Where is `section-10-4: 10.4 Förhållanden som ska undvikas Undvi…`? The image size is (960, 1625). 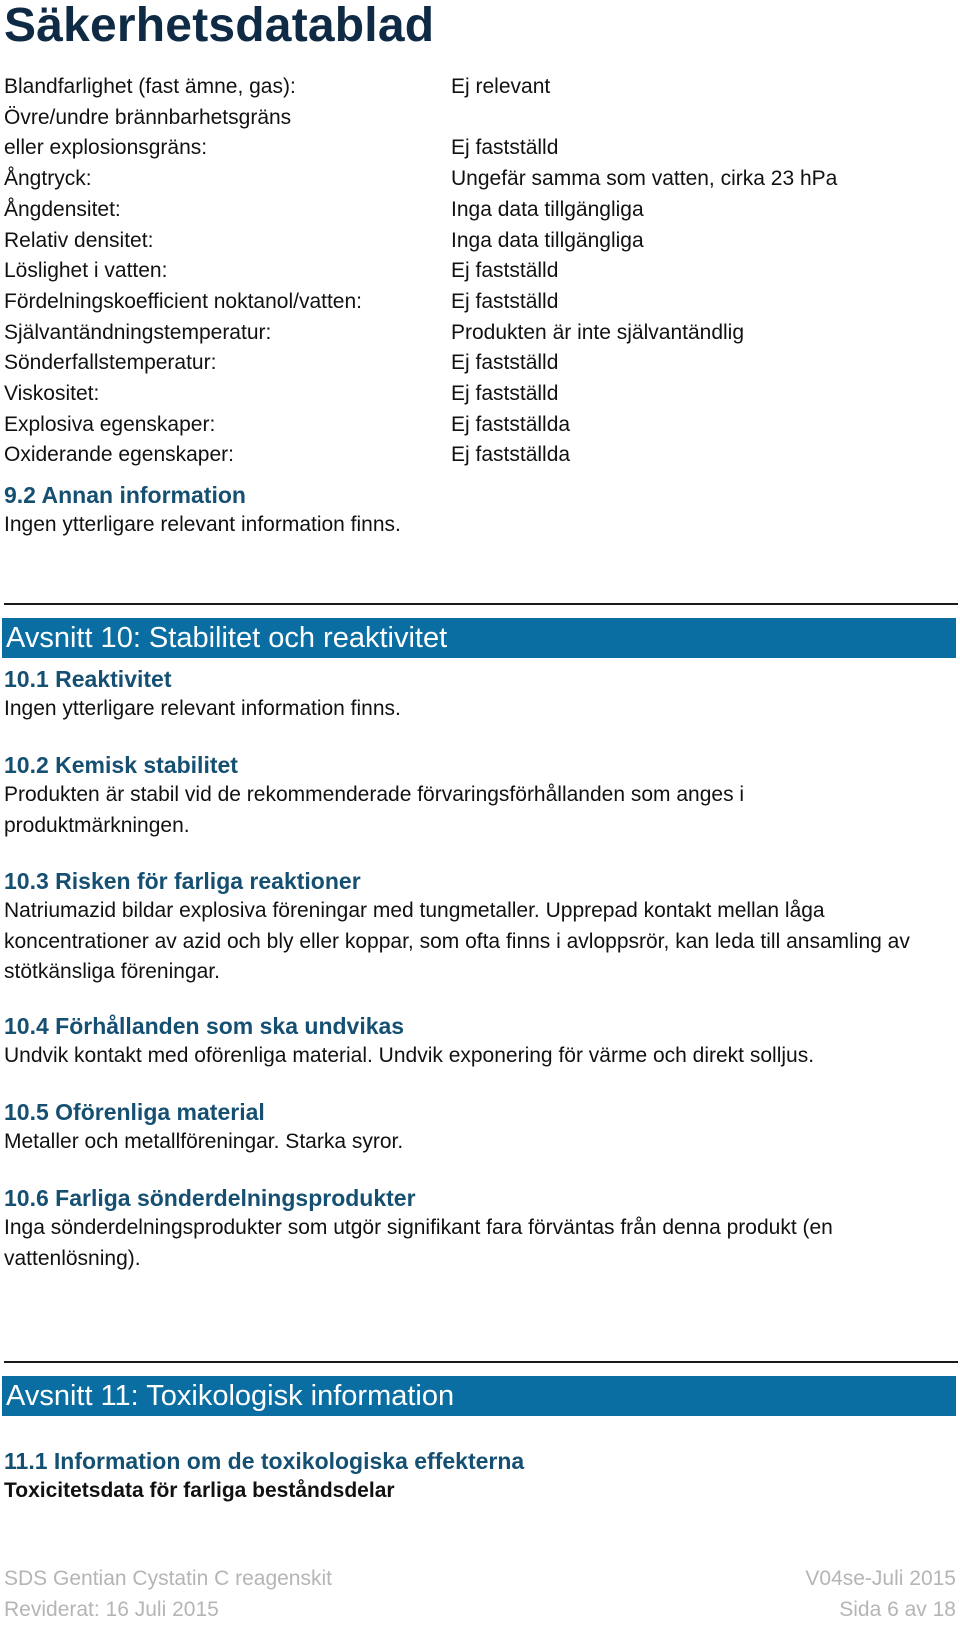 section-10-4: 10.4 Förhållanden som ska undvikas Undvi… is located at coordinates (479, 1041).